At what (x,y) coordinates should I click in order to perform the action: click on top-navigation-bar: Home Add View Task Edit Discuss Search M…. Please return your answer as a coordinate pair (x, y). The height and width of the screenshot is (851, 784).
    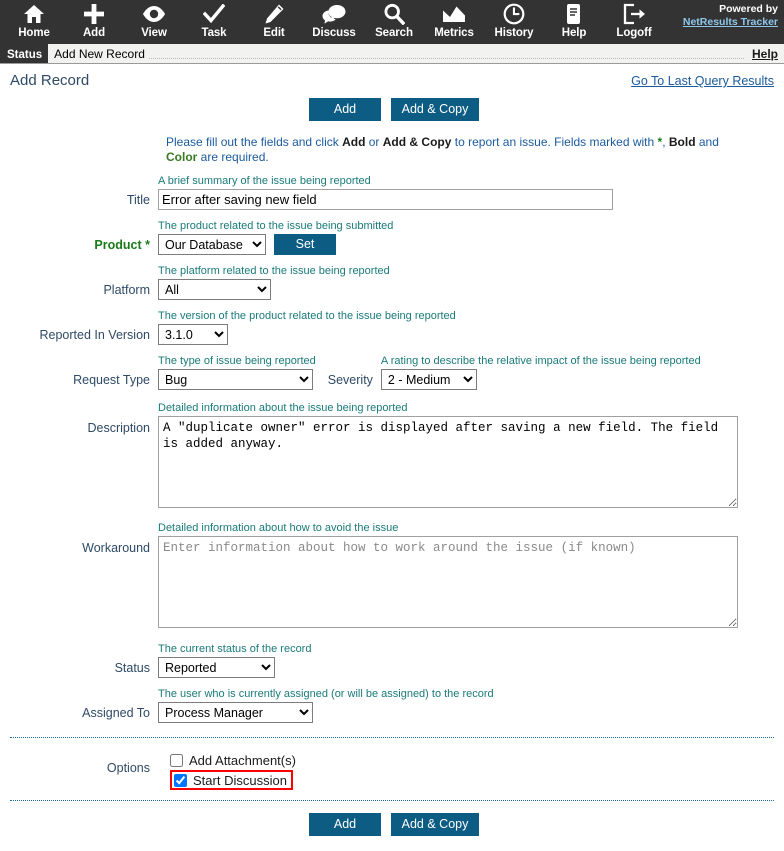
    Looking at the image, I should click on (392, 22).